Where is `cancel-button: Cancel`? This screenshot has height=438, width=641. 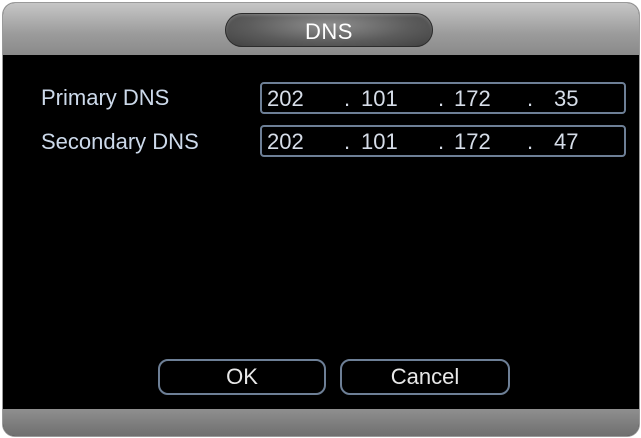 cancel-button: Cancel is located at coordinates (425, 377).